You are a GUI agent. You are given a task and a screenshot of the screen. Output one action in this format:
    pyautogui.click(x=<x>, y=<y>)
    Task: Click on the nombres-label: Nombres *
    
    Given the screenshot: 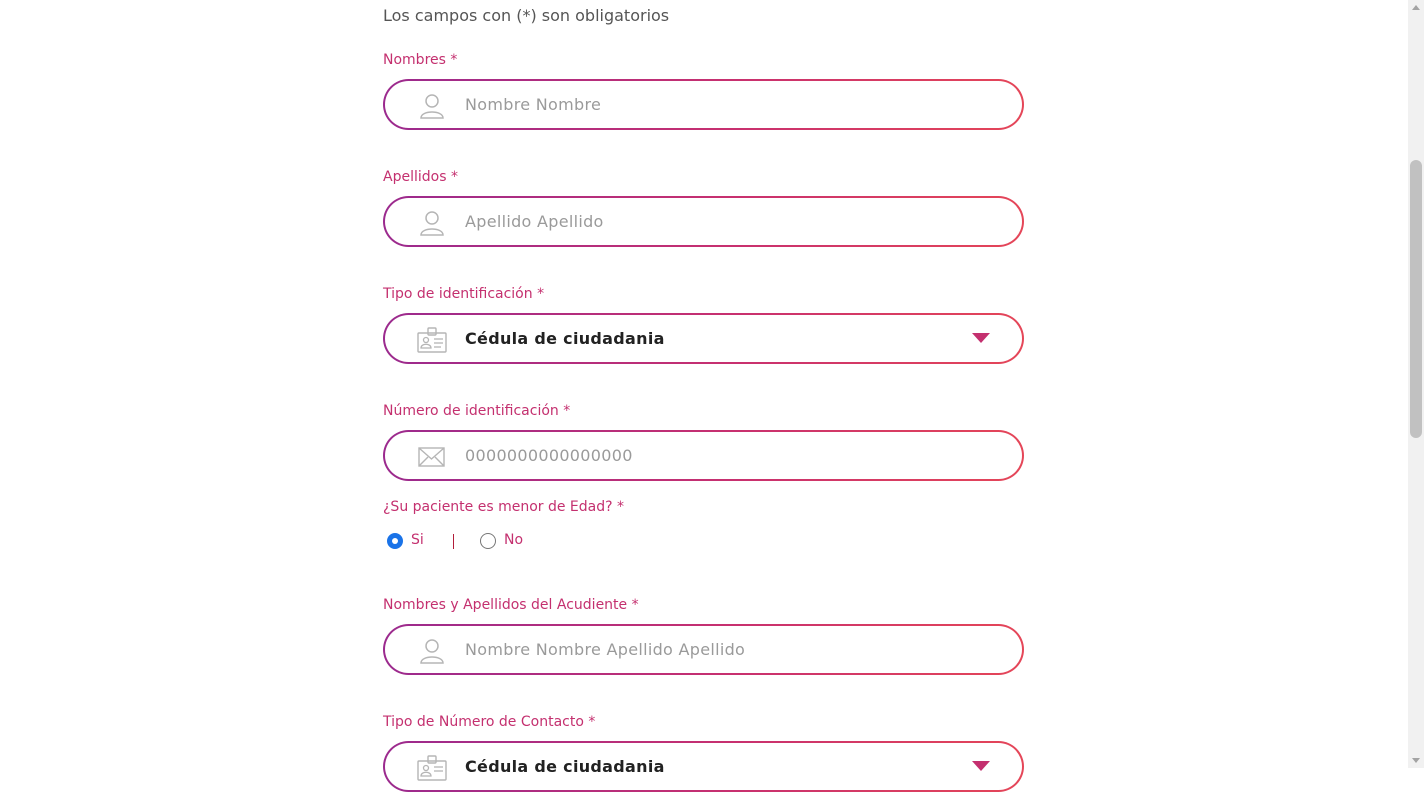 What is the action you would take?
    pyautogui.click(x=420, y=60)
    